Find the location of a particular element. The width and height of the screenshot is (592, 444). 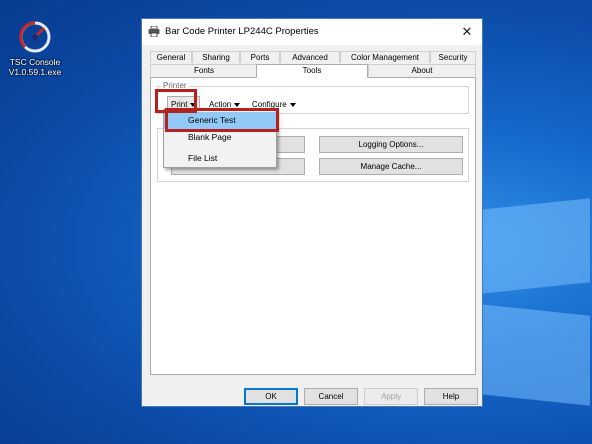

close-icon: ✕ is located at coordinates (467, 32).